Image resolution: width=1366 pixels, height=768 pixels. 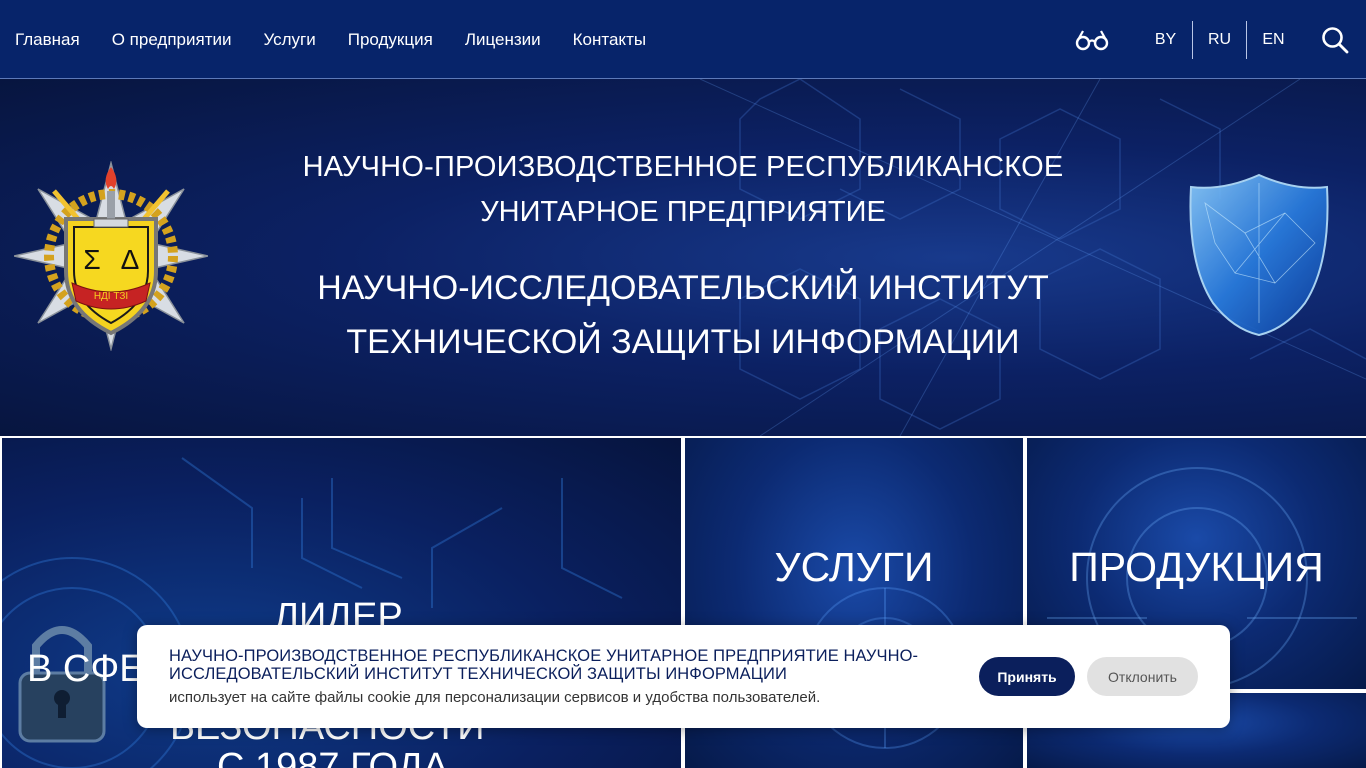 What do you see at coordinates (609, 40) in the screenshot?
I see `nav-link-contacts: Контакты` at bounding box center [609, 40].